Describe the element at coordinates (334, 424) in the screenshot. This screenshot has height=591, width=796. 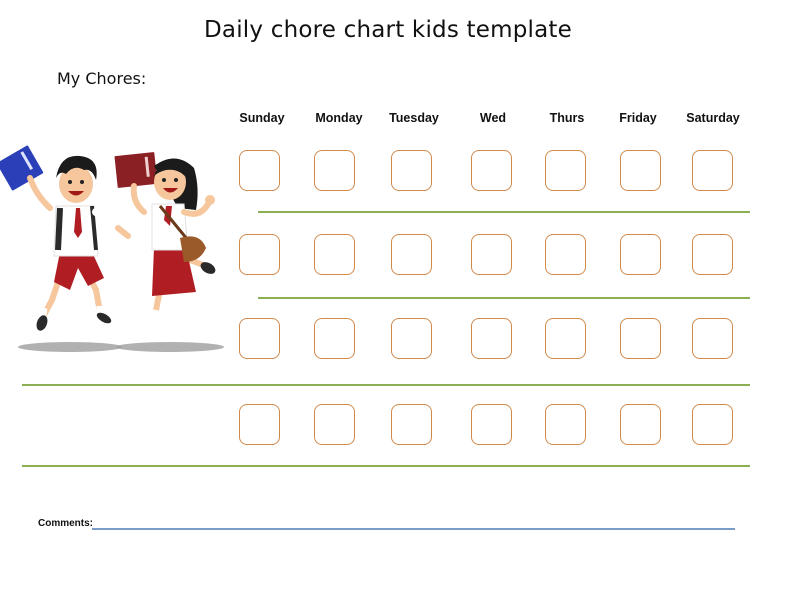
I see `chore-checkbox-row4-monday` at that location.